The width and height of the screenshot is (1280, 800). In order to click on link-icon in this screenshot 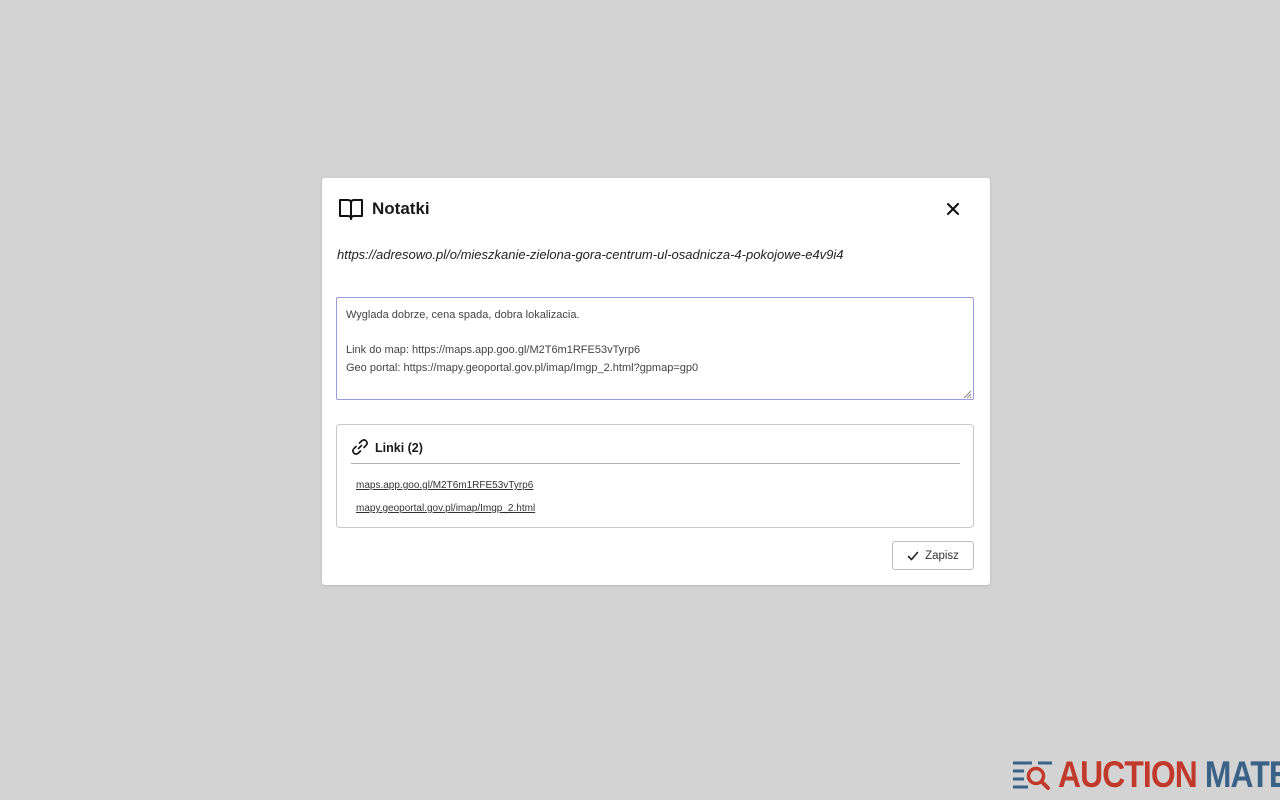, I will do `click(360, 447)`.